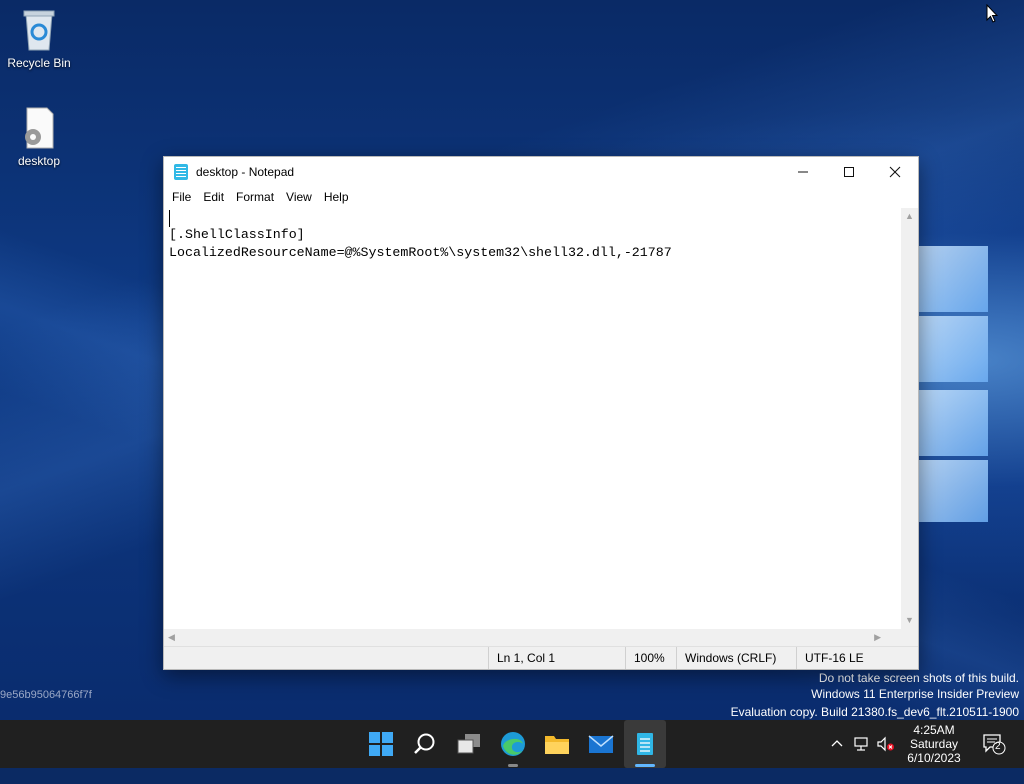  I want to click on show-hidden-icons-button, so click(837, 760).